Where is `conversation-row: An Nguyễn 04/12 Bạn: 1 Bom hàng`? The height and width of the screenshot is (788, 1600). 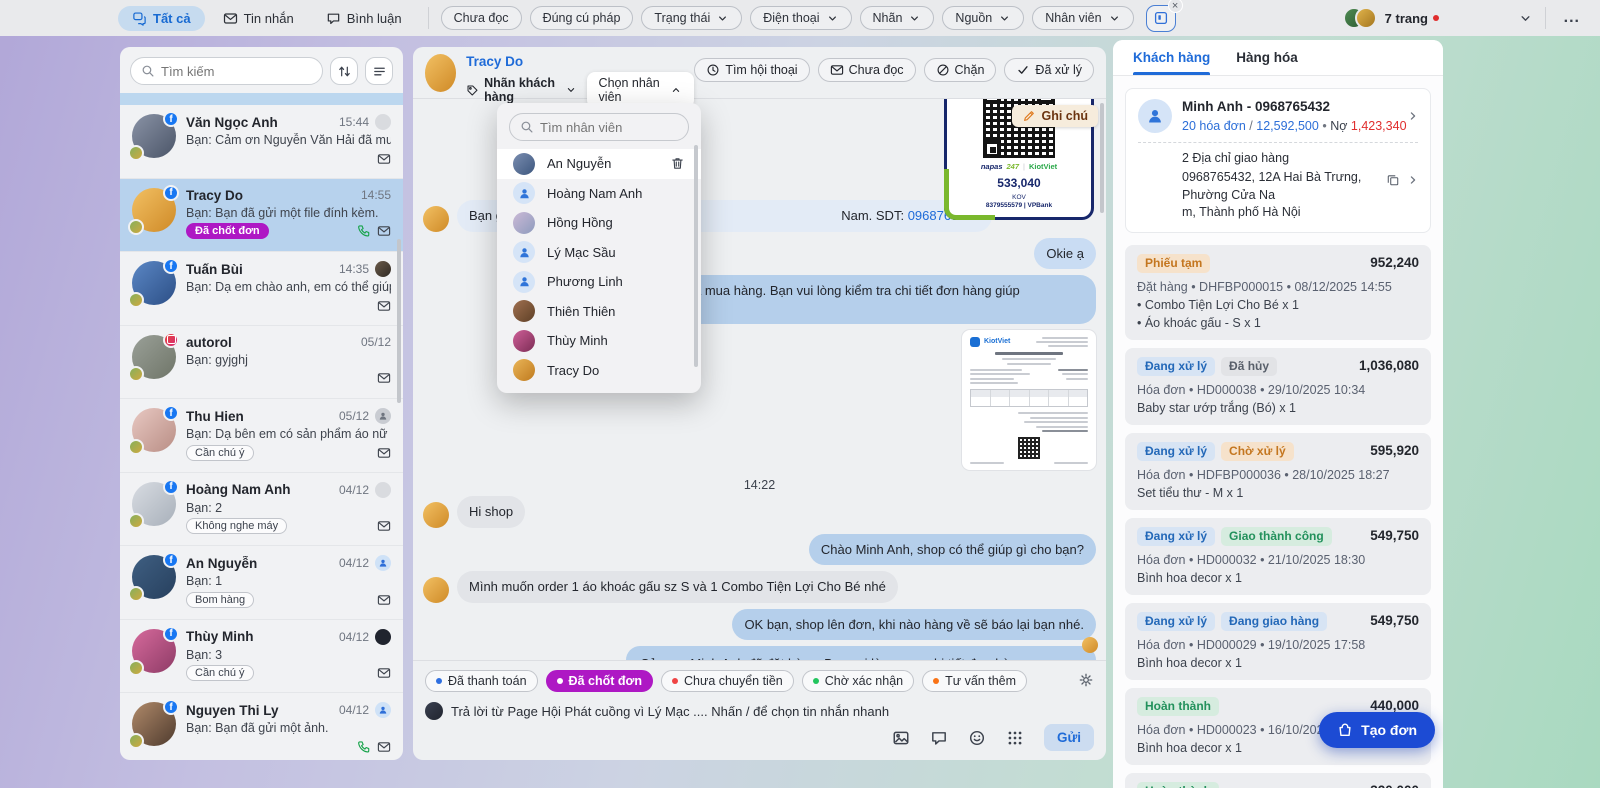 conversation-row: An Nguyễn 04/12 Bạn: 1 Bom hàng is located at coordinates (261, 583).